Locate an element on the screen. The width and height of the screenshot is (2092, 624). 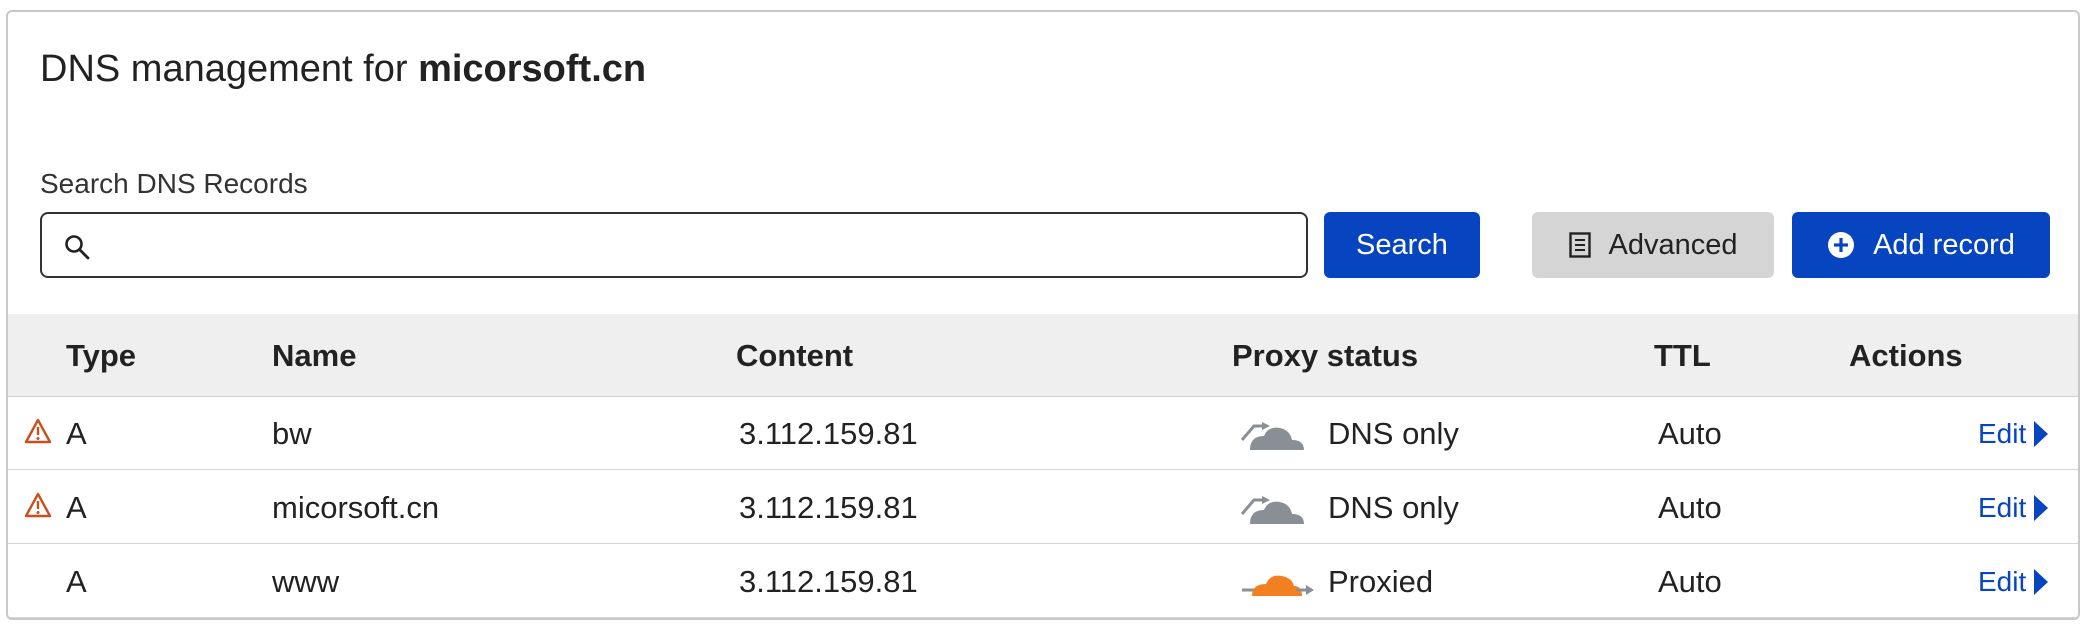
search-field is located at coordinates (674, 245).